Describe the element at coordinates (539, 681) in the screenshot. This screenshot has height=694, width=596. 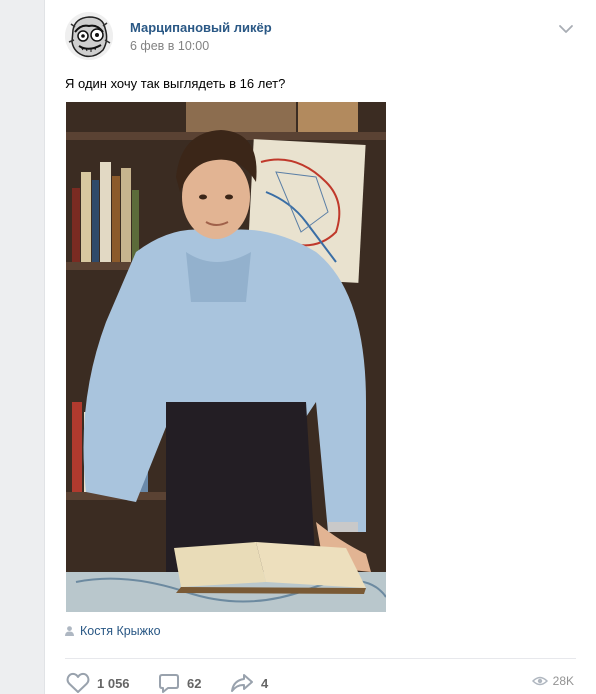
I see `eye-icon` at that location.